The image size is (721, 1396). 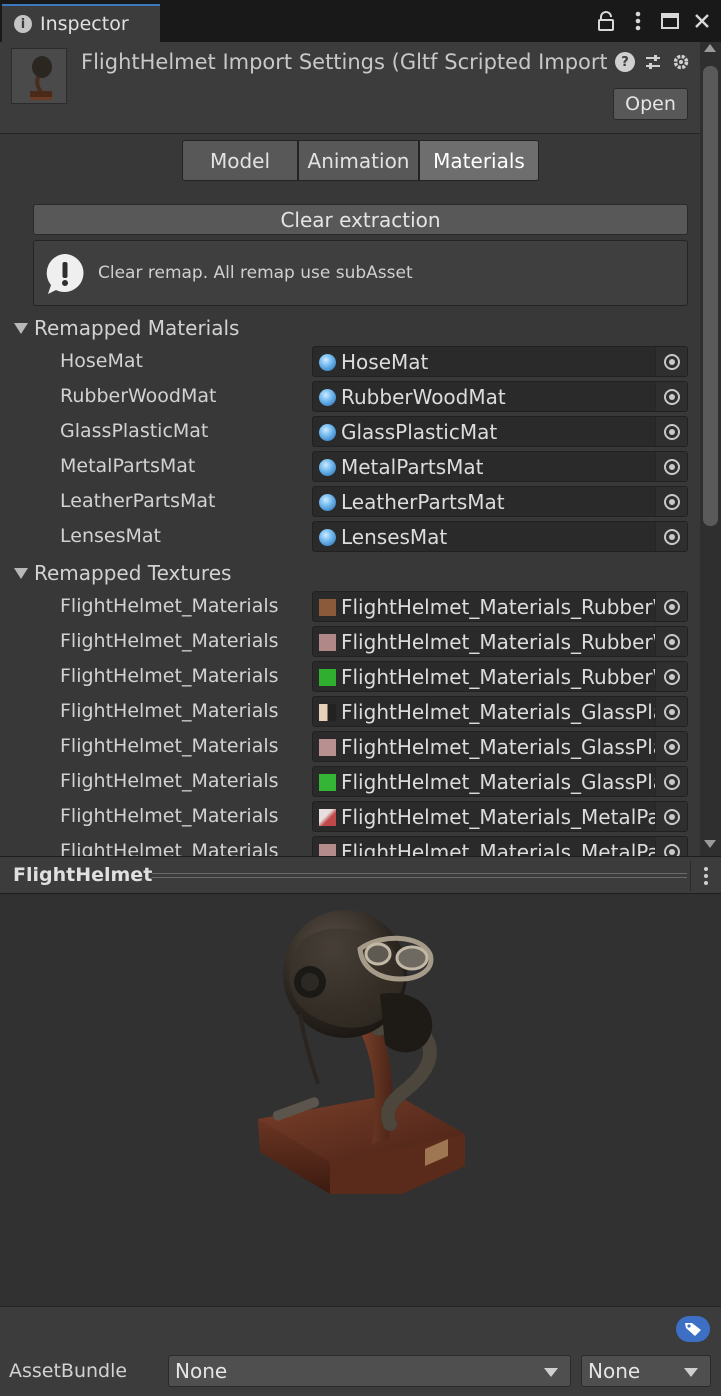 What do you see at coordinates (360, 273) in the screenshot?
I see `help-box: Clear remap. All remap use subAsset` at bounding box center [360, 273].